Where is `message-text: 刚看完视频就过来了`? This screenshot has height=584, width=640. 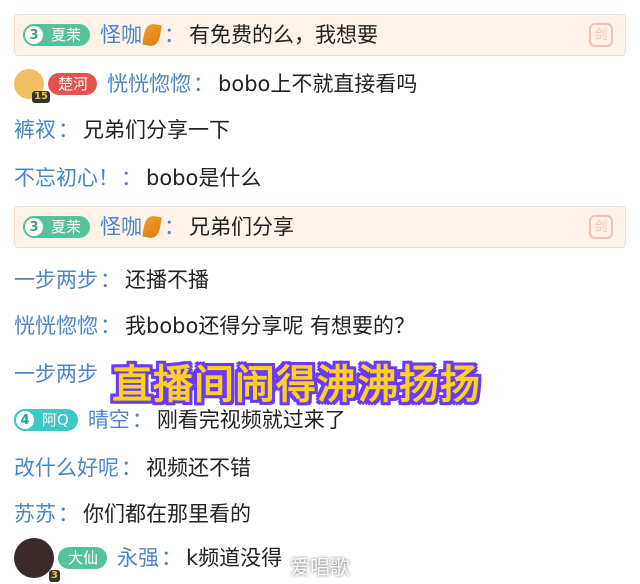
message-text: 刚看完视频就过来了 is located at coordinates (251, 419).